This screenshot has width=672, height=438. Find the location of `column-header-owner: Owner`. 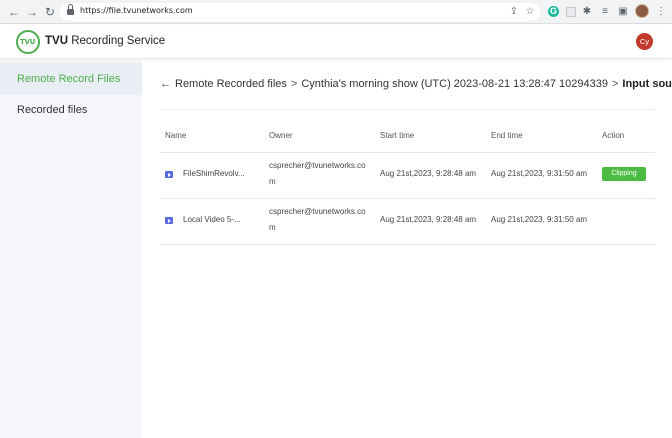

column-header-owner: Owner is located at coordinates (281, 135).